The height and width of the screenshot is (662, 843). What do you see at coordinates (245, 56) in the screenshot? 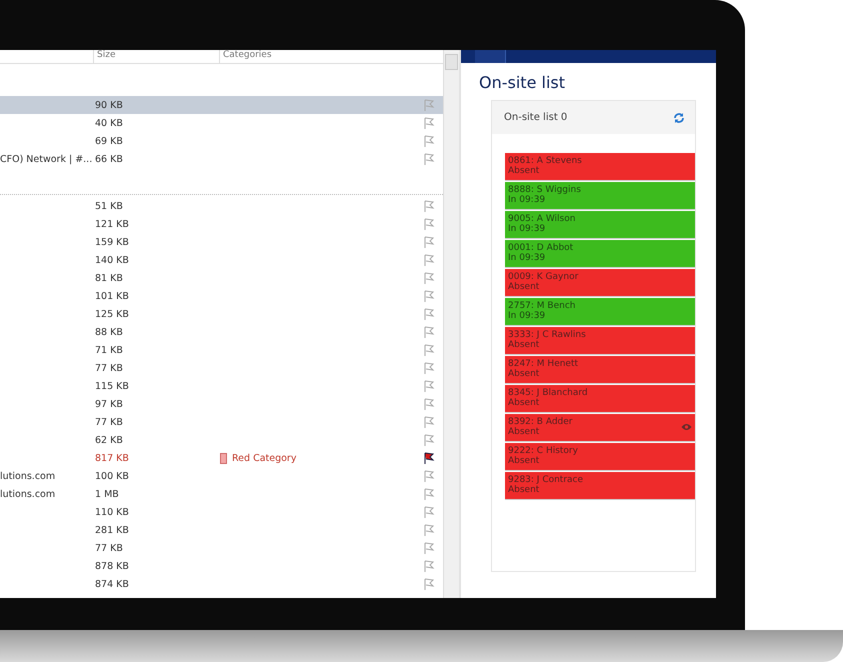
I see `column-header: Categories` at bounding box center [245, 56].